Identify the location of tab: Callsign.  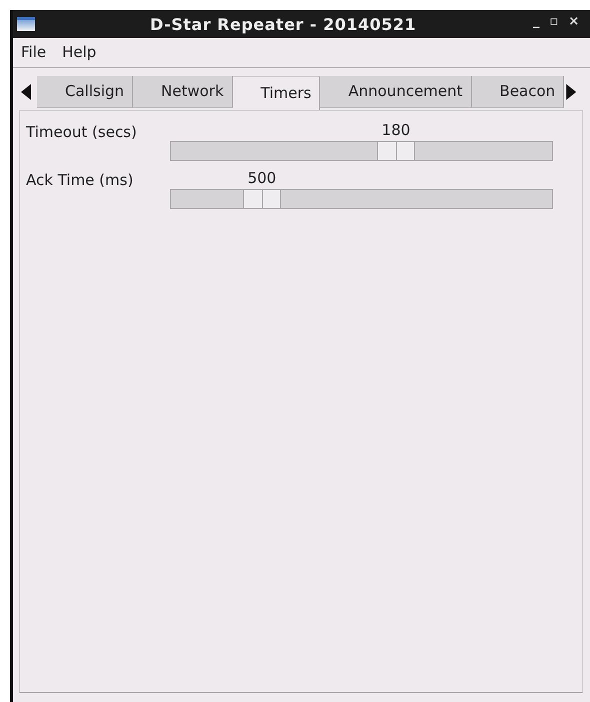
(85, 92).